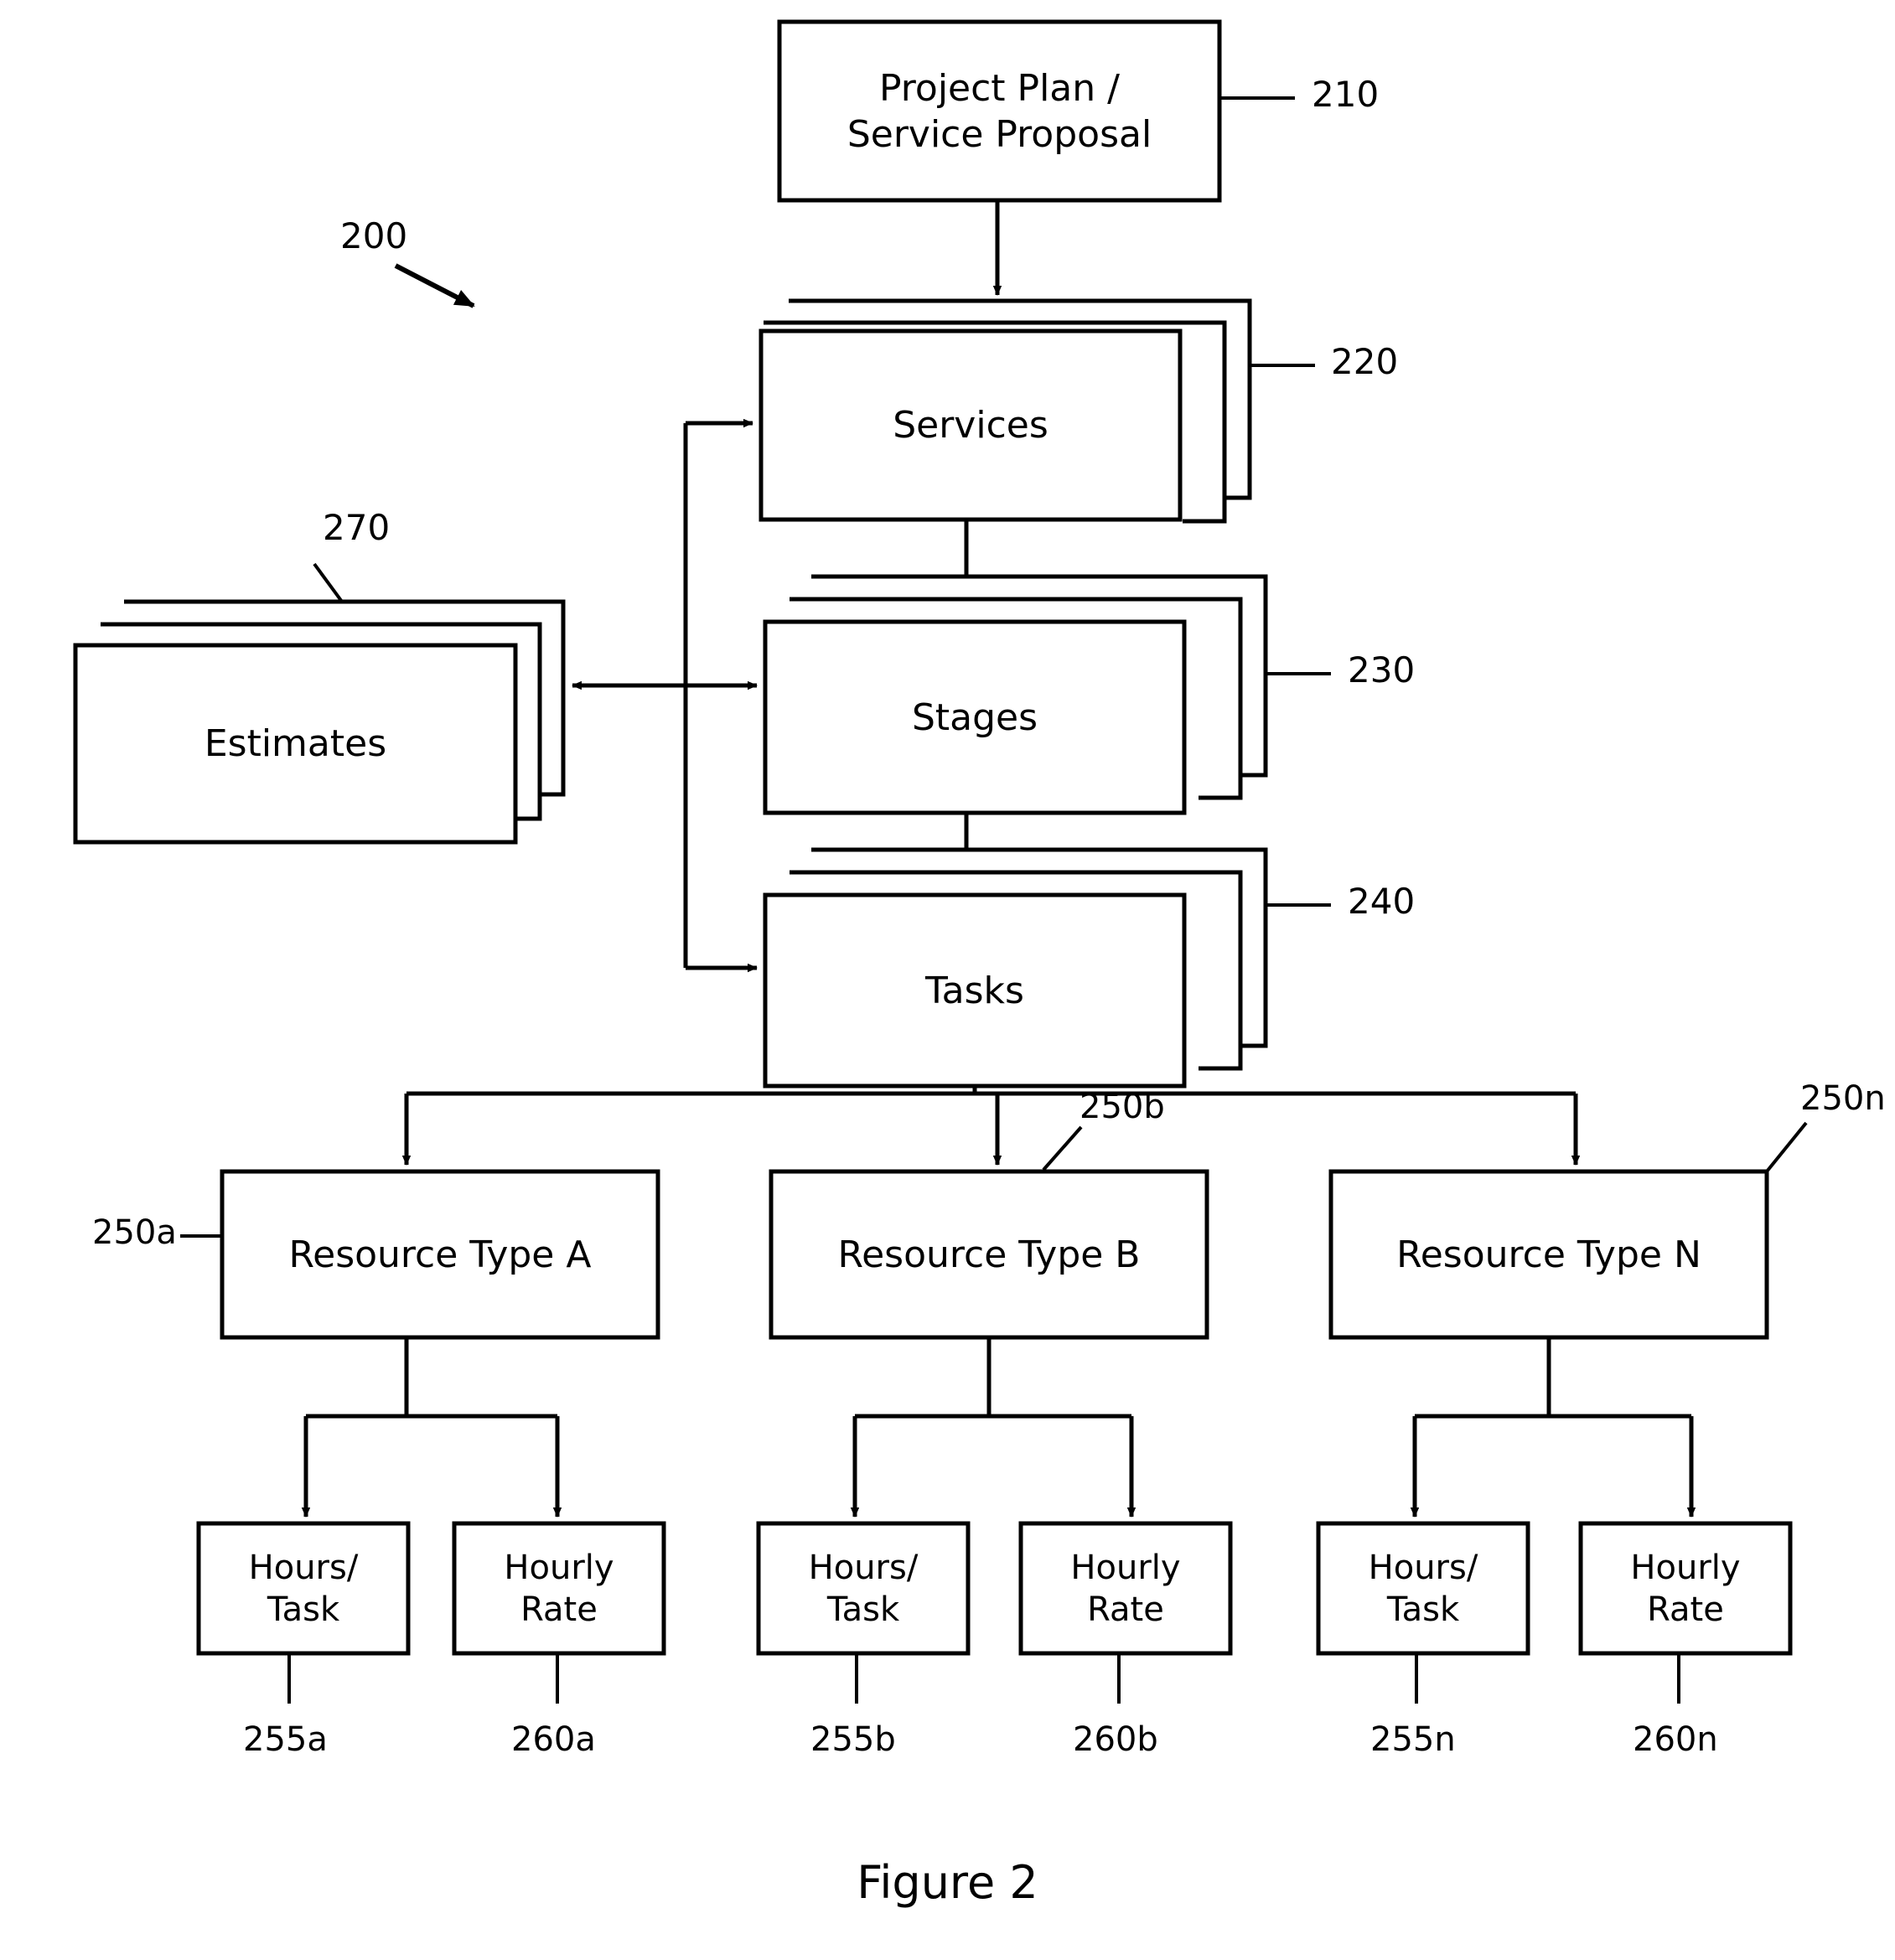 The height and width of the screenshot is (1960, 1895). Describe the element at coordinates (1125, 1588) in the screenshot. I see `node-hourly-rate-b-box` at that location.